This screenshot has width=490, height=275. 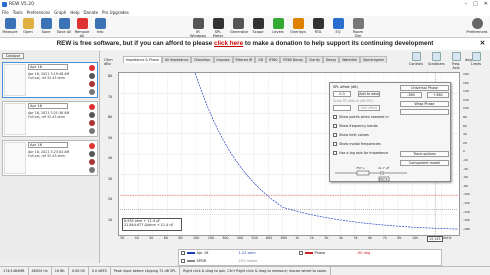 I want to click on menu-tools: Tools, so click(x=18, y=12).